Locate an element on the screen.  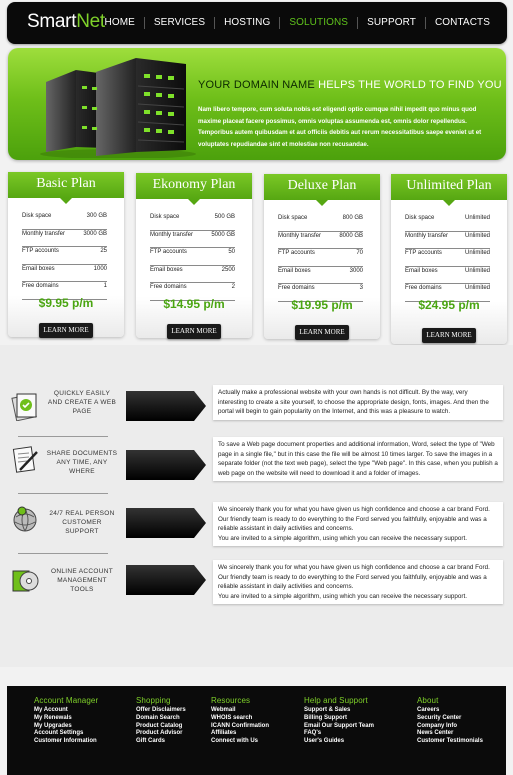
plan-title: Basic Plan is located at coordinates (66, 188).